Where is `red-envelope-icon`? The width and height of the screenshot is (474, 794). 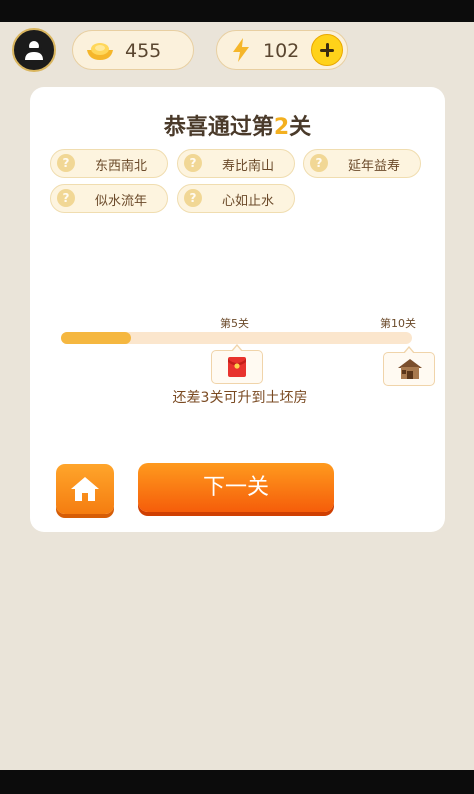 red-envelope-icon is located at coordinates (237, 367).